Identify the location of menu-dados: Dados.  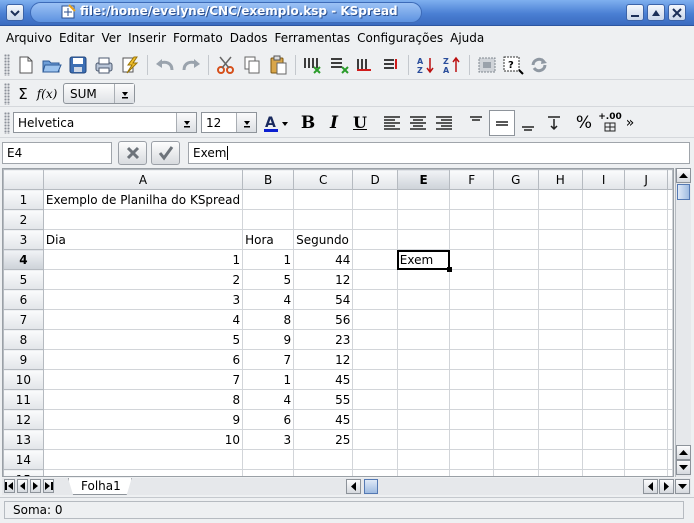
(249, 38).